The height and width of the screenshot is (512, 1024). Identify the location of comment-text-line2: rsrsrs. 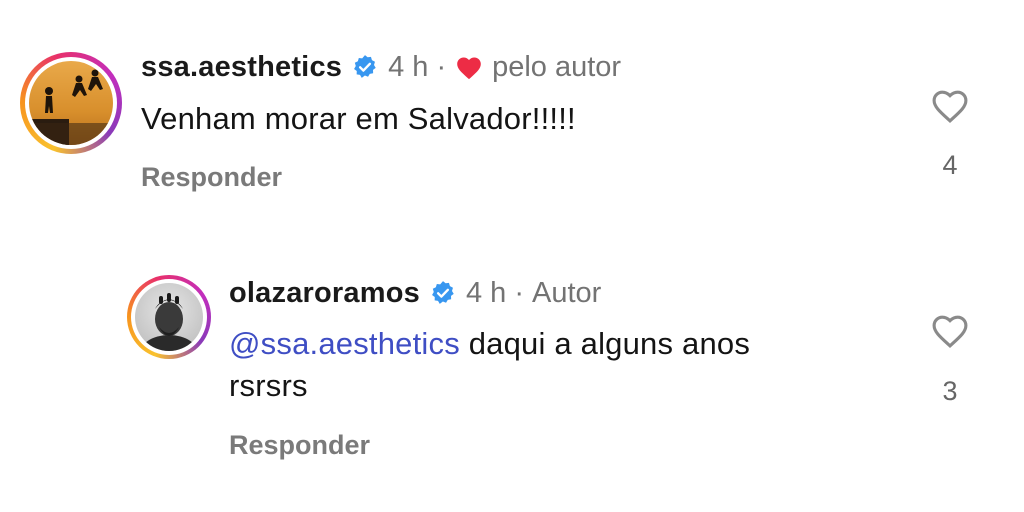
(268, 385).